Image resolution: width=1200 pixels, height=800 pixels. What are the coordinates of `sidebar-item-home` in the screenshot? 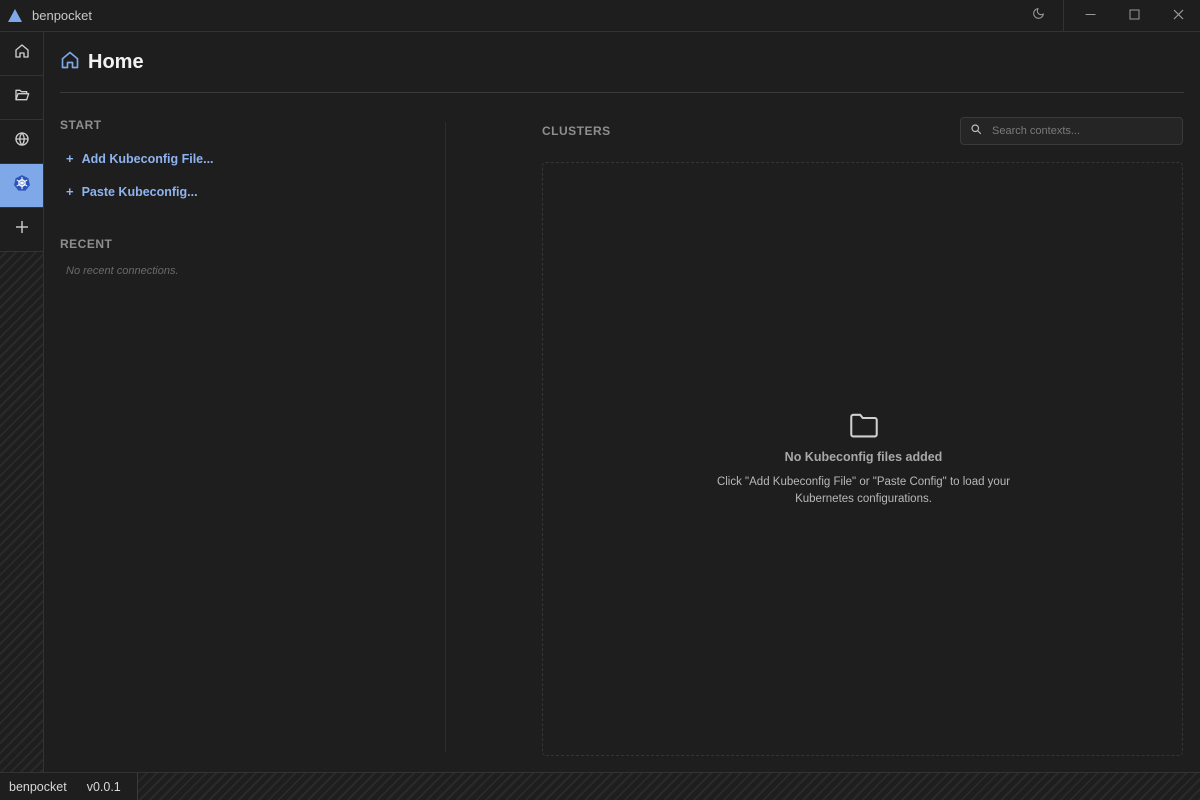 It's located at (21, 54).